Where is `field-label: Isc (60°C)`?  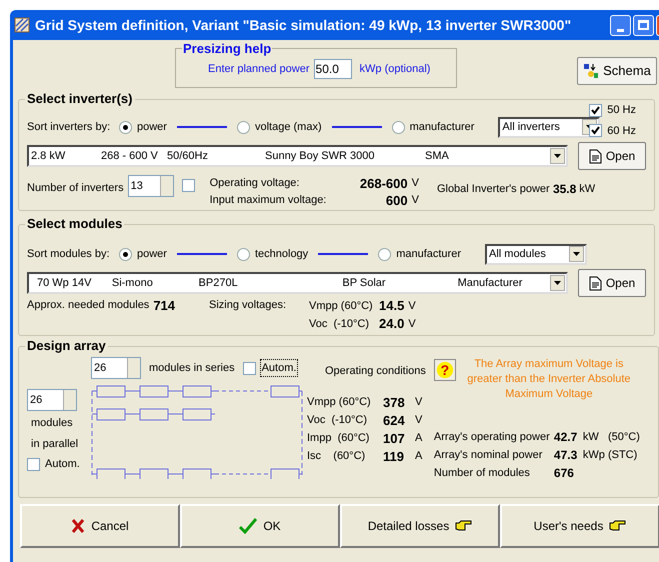
field-label: Isc (60°C) is located at coordinates (336, 456).